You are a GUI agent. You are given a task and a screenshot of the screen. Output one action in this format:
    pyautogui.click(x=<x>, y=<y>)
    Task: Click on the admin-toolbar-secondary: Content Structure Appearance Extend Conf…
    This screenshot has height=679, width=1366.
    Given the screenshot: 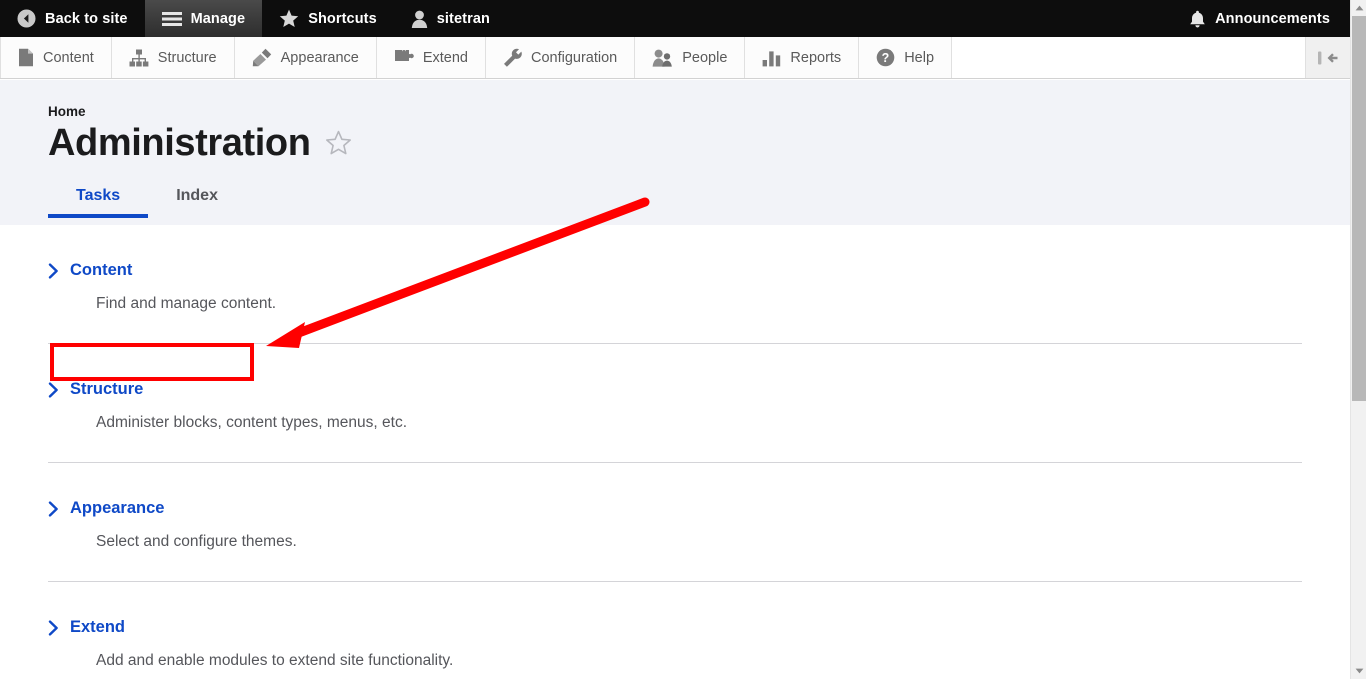 What is the action you would take?
    pyautogui.click(x=675, y=58)
    